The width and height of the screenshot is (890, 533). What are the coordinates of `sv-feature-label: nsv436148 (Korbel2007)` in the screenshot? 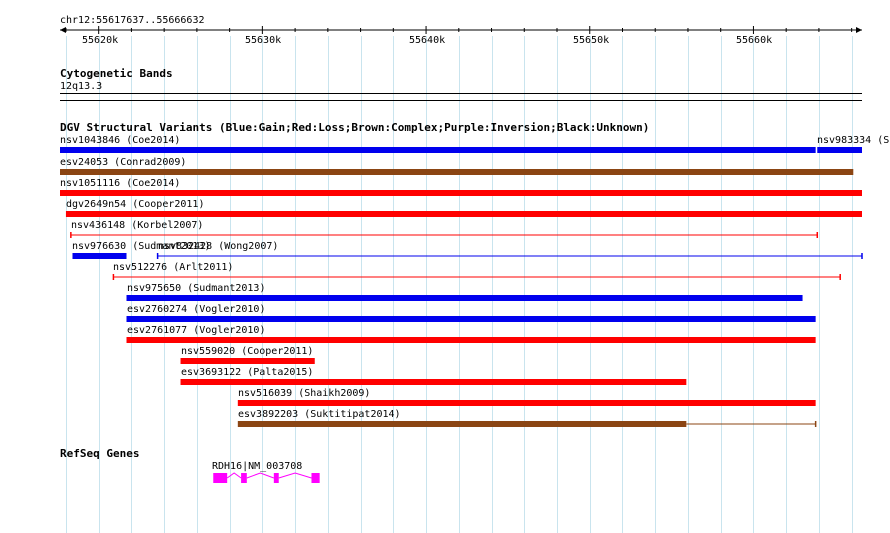 It's located at (137, 225).